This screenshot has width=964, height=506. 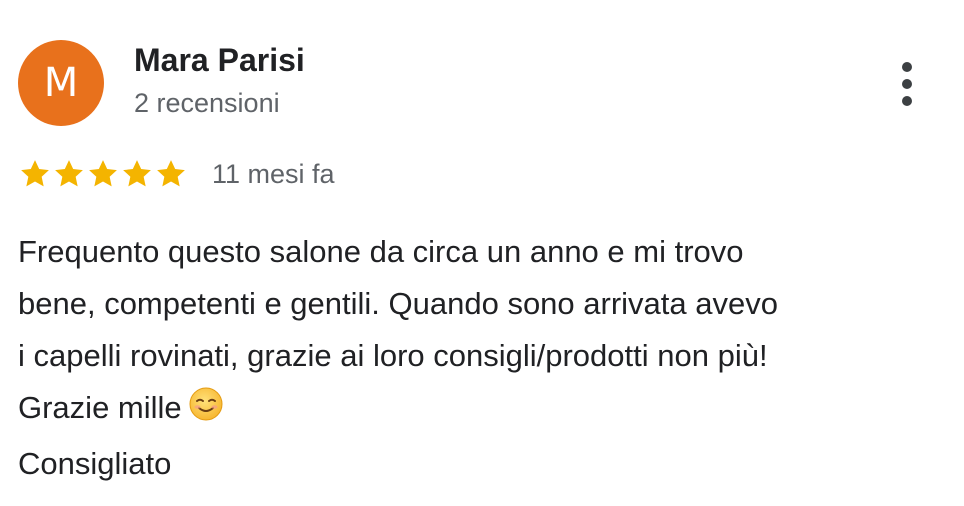 What do you see at coordinates (219, 60) in the screenshot?
I see `reviewer-name: Mara Parisi` at bounding box center [219, 60].